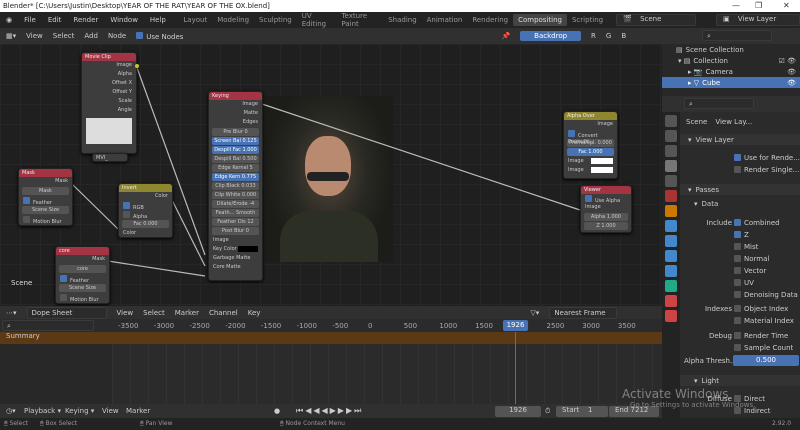  I want to click on constraints-tab-icon, so click(671, 271).